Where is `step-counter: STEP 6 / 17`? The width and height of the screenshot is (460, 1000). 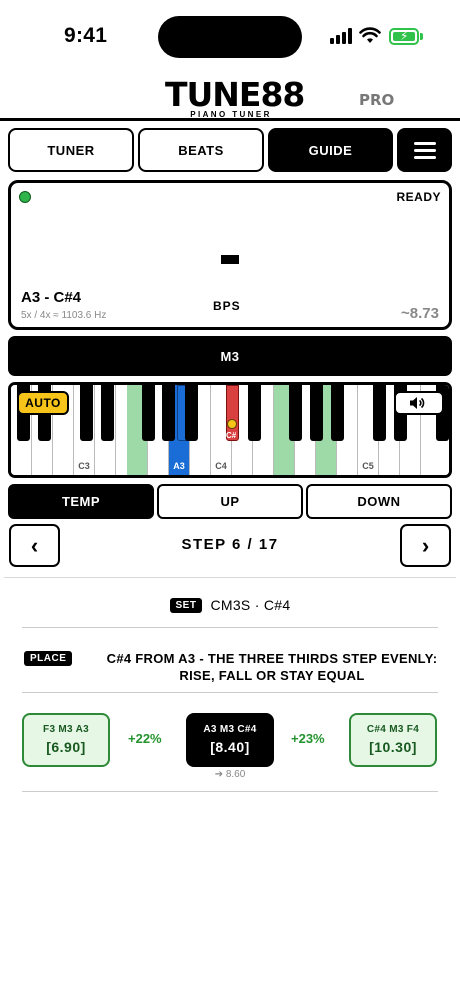 step-counter: STEP 6 / 17 is located at coordinates (230, 544).